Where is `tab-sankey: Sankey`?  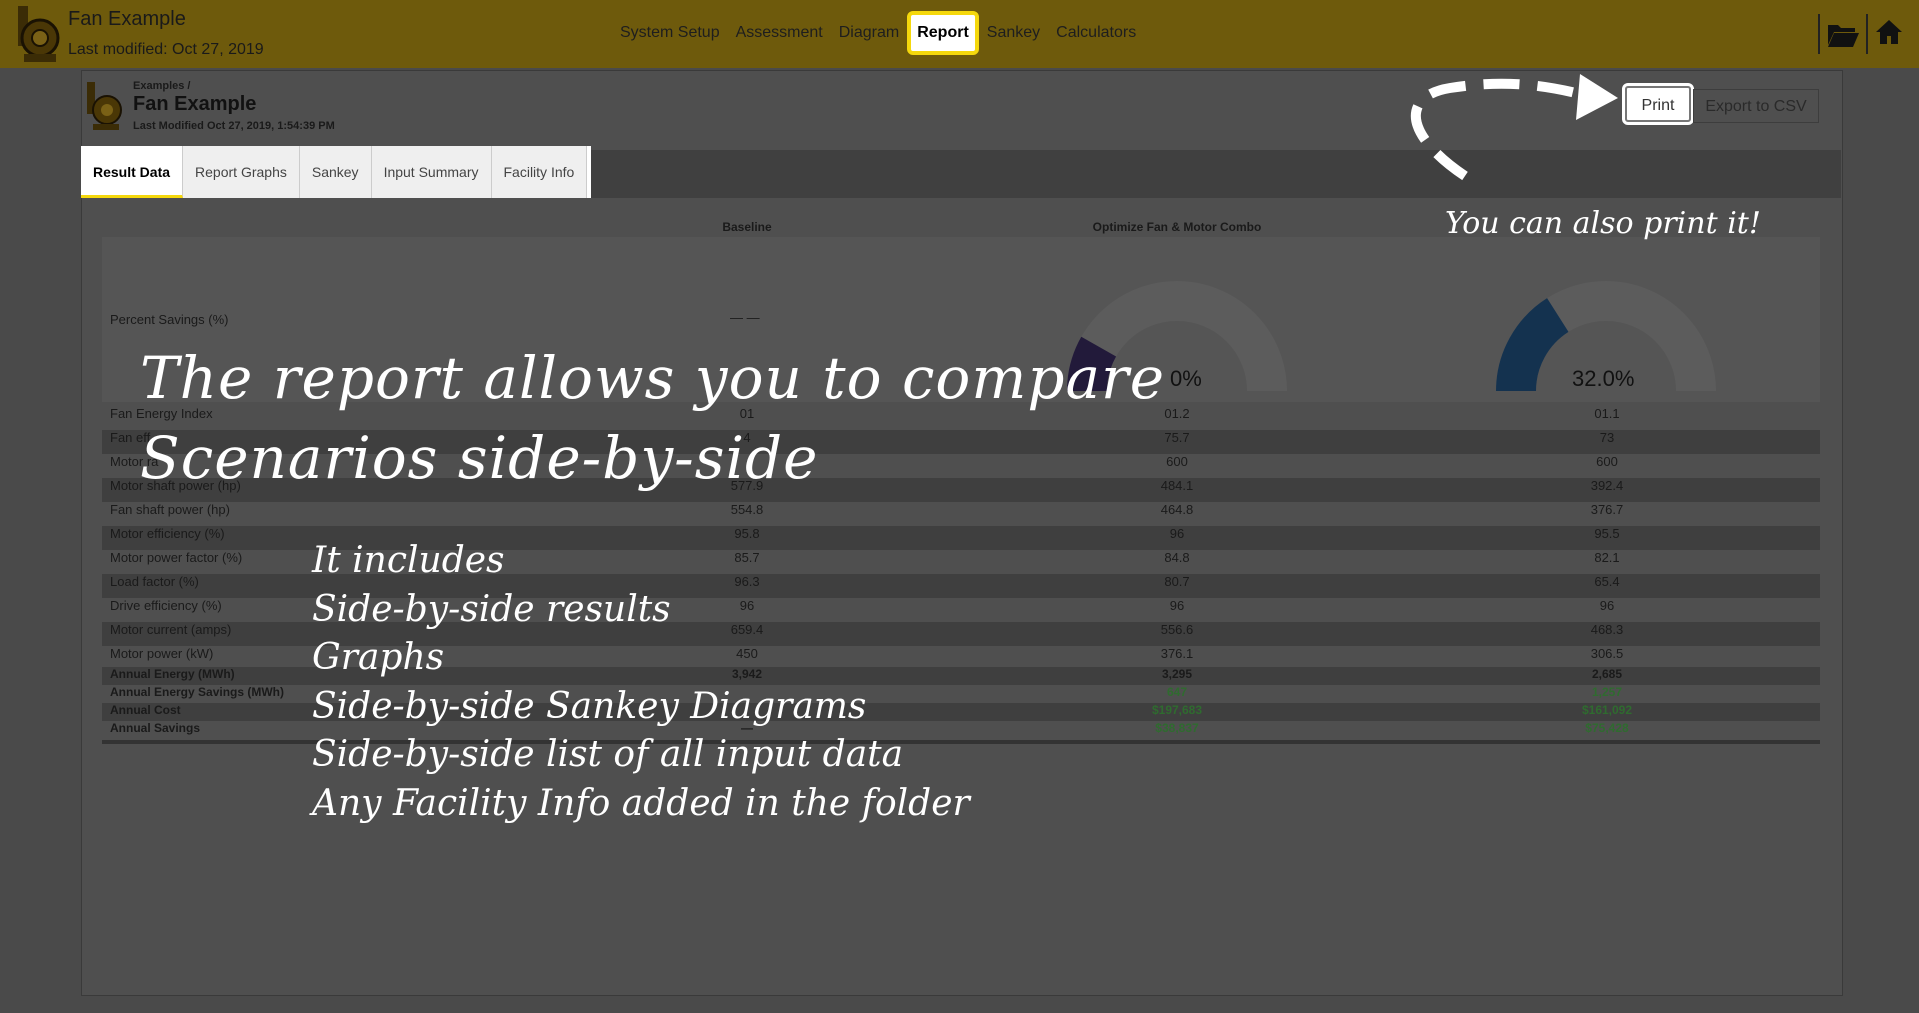 tab-sankey: Sankey is located at coordinates (335, 172).